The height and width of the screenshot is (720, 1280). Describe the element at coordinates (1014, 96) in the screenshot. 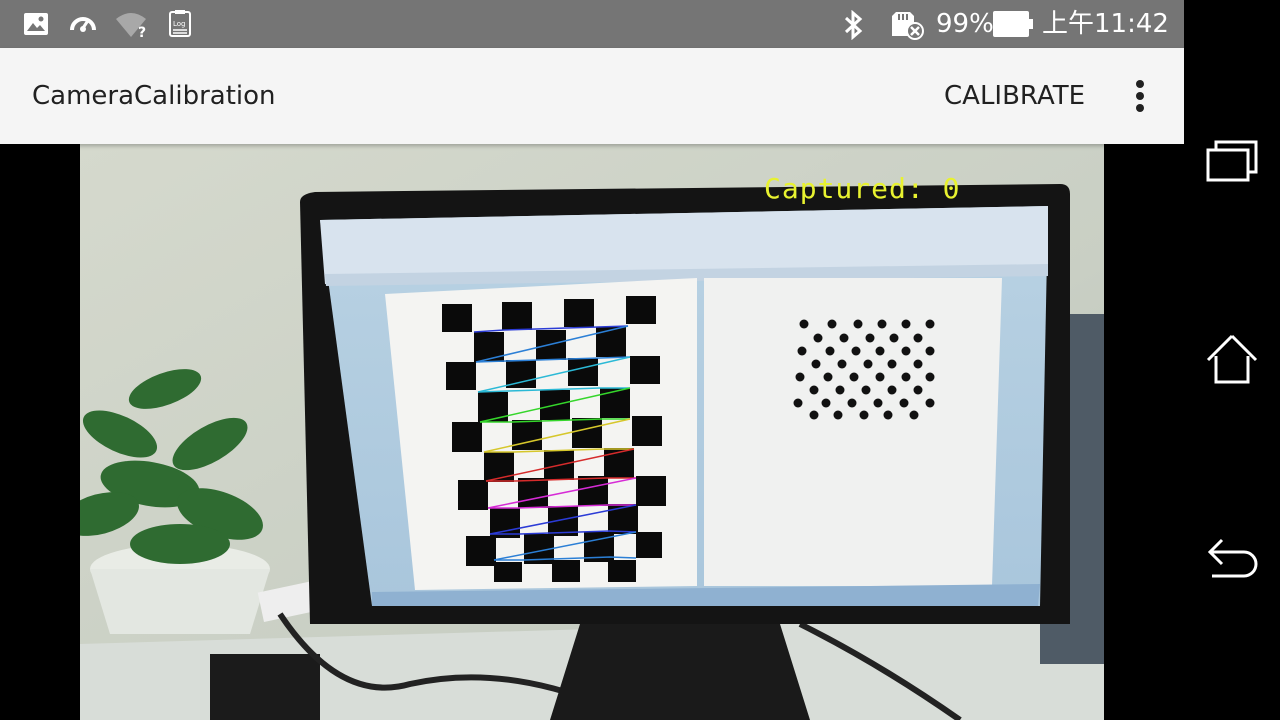

I see `calibrate-button: CALIBRATE` at that location.